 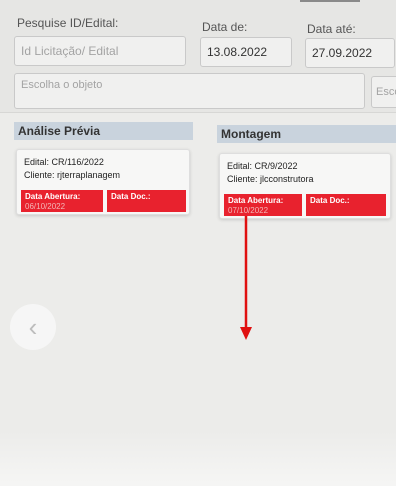 What do you see at coordinates (350, 53) in the screenshot?
I see `date-to-field: 27.09.2022` at bounding box center [350, 53].